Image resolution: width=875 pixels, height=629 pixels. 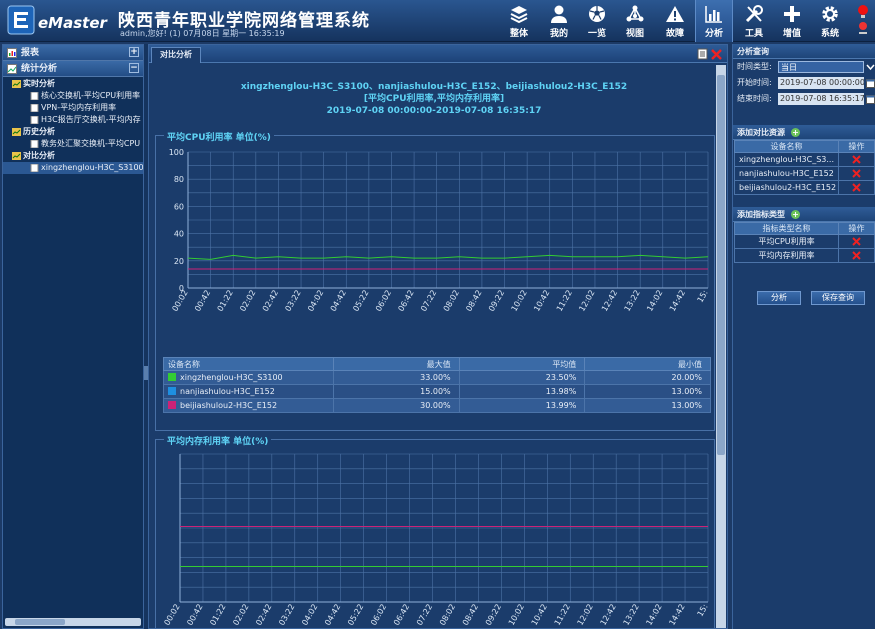 What do you see at coordinates (309, 615) in the screenshot?
I see `x-tick-label: 04:02` at bounding box center [309, 615].